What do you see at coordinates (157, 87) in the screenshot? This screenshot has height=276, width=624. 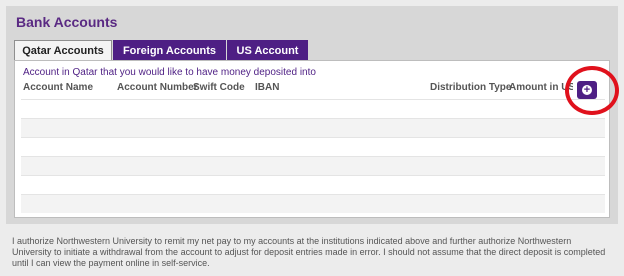 I see `column-header-account-number: Account Number` at bounding box center [157, 87].